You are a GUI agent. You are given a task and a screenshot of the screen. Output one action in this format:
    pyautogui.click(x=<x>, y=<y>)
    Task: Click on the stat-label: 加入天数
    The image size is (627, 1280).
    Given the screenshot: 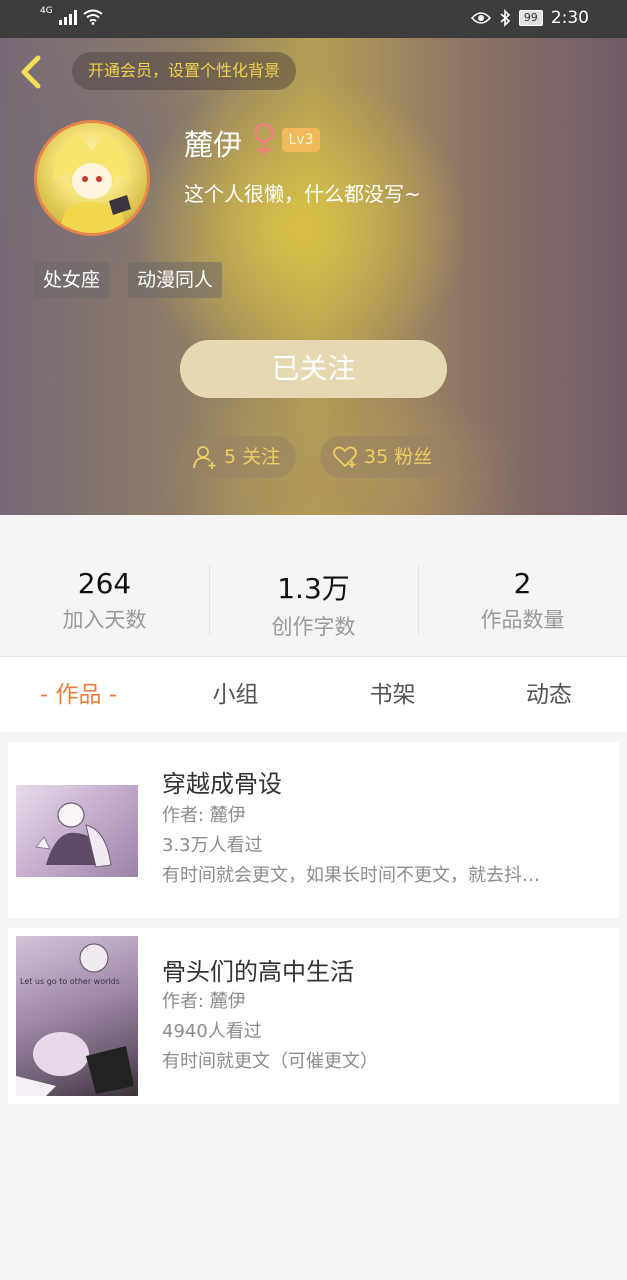 What is the action you would take?
    pyautogui.click(x=104, y=620)
    